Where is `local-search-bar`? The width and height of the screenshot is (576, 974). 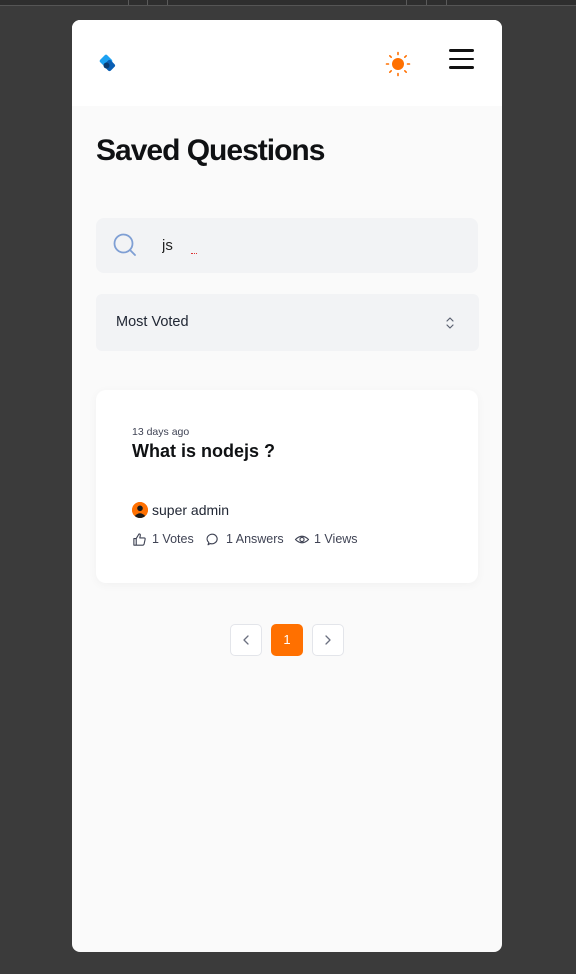
local-search-bar is located at coordinates (287, 245).